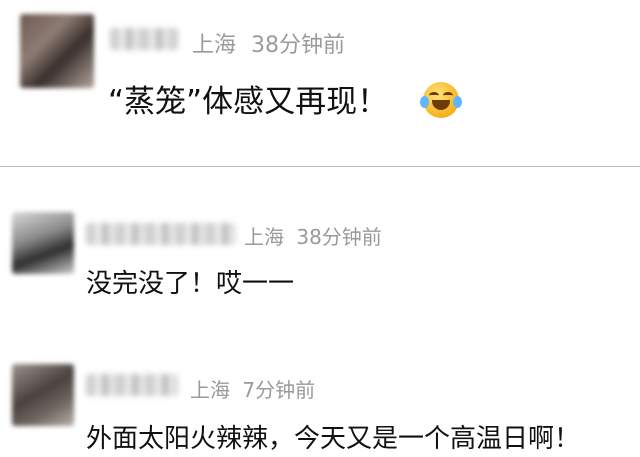 This screenshot has height=457, width=640. Describe the element at coordinates (333, 439) in the screenshot. I see `comment-text: 外面太阳火辣辣，今天又是一个高温日啊！` at that location.